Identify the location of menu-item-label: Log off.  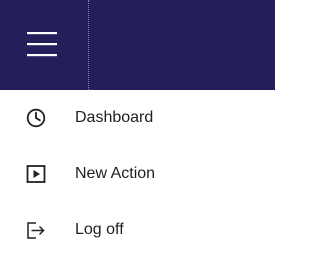
(99, 229).